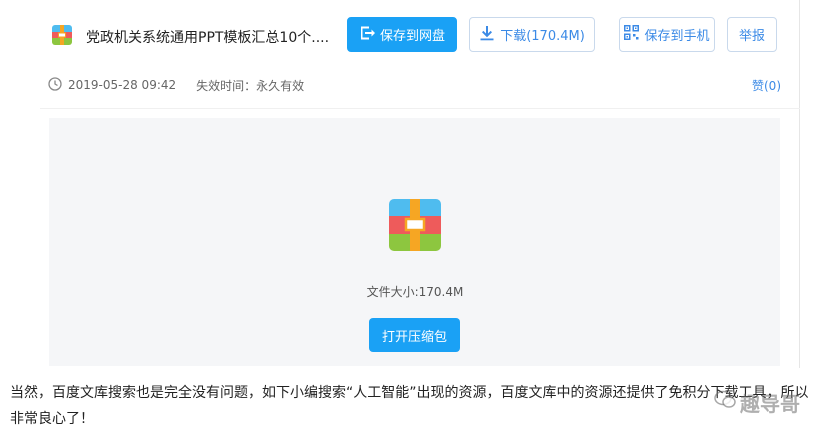  I want to click on upload-date: 2019-05-28 09:42, so click(122, 85).